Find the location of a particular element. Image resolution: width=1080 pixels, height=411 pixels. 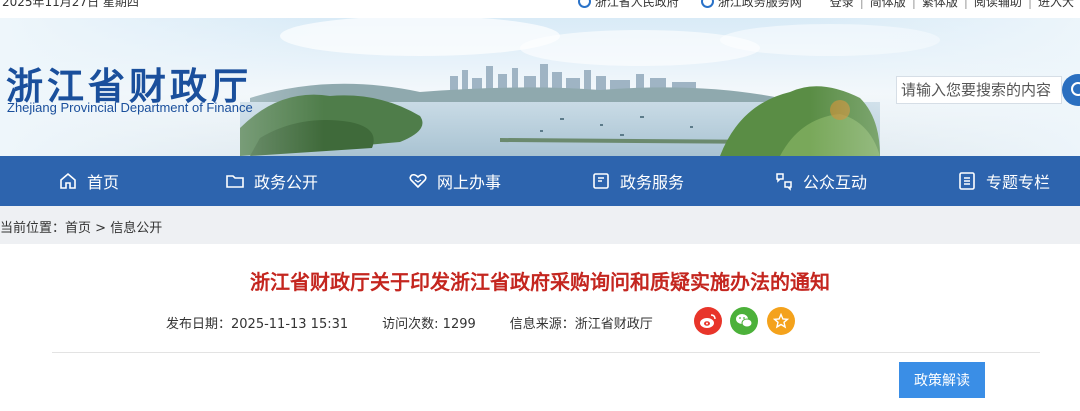

weibo-share-button is located at coordinates (708, 321).